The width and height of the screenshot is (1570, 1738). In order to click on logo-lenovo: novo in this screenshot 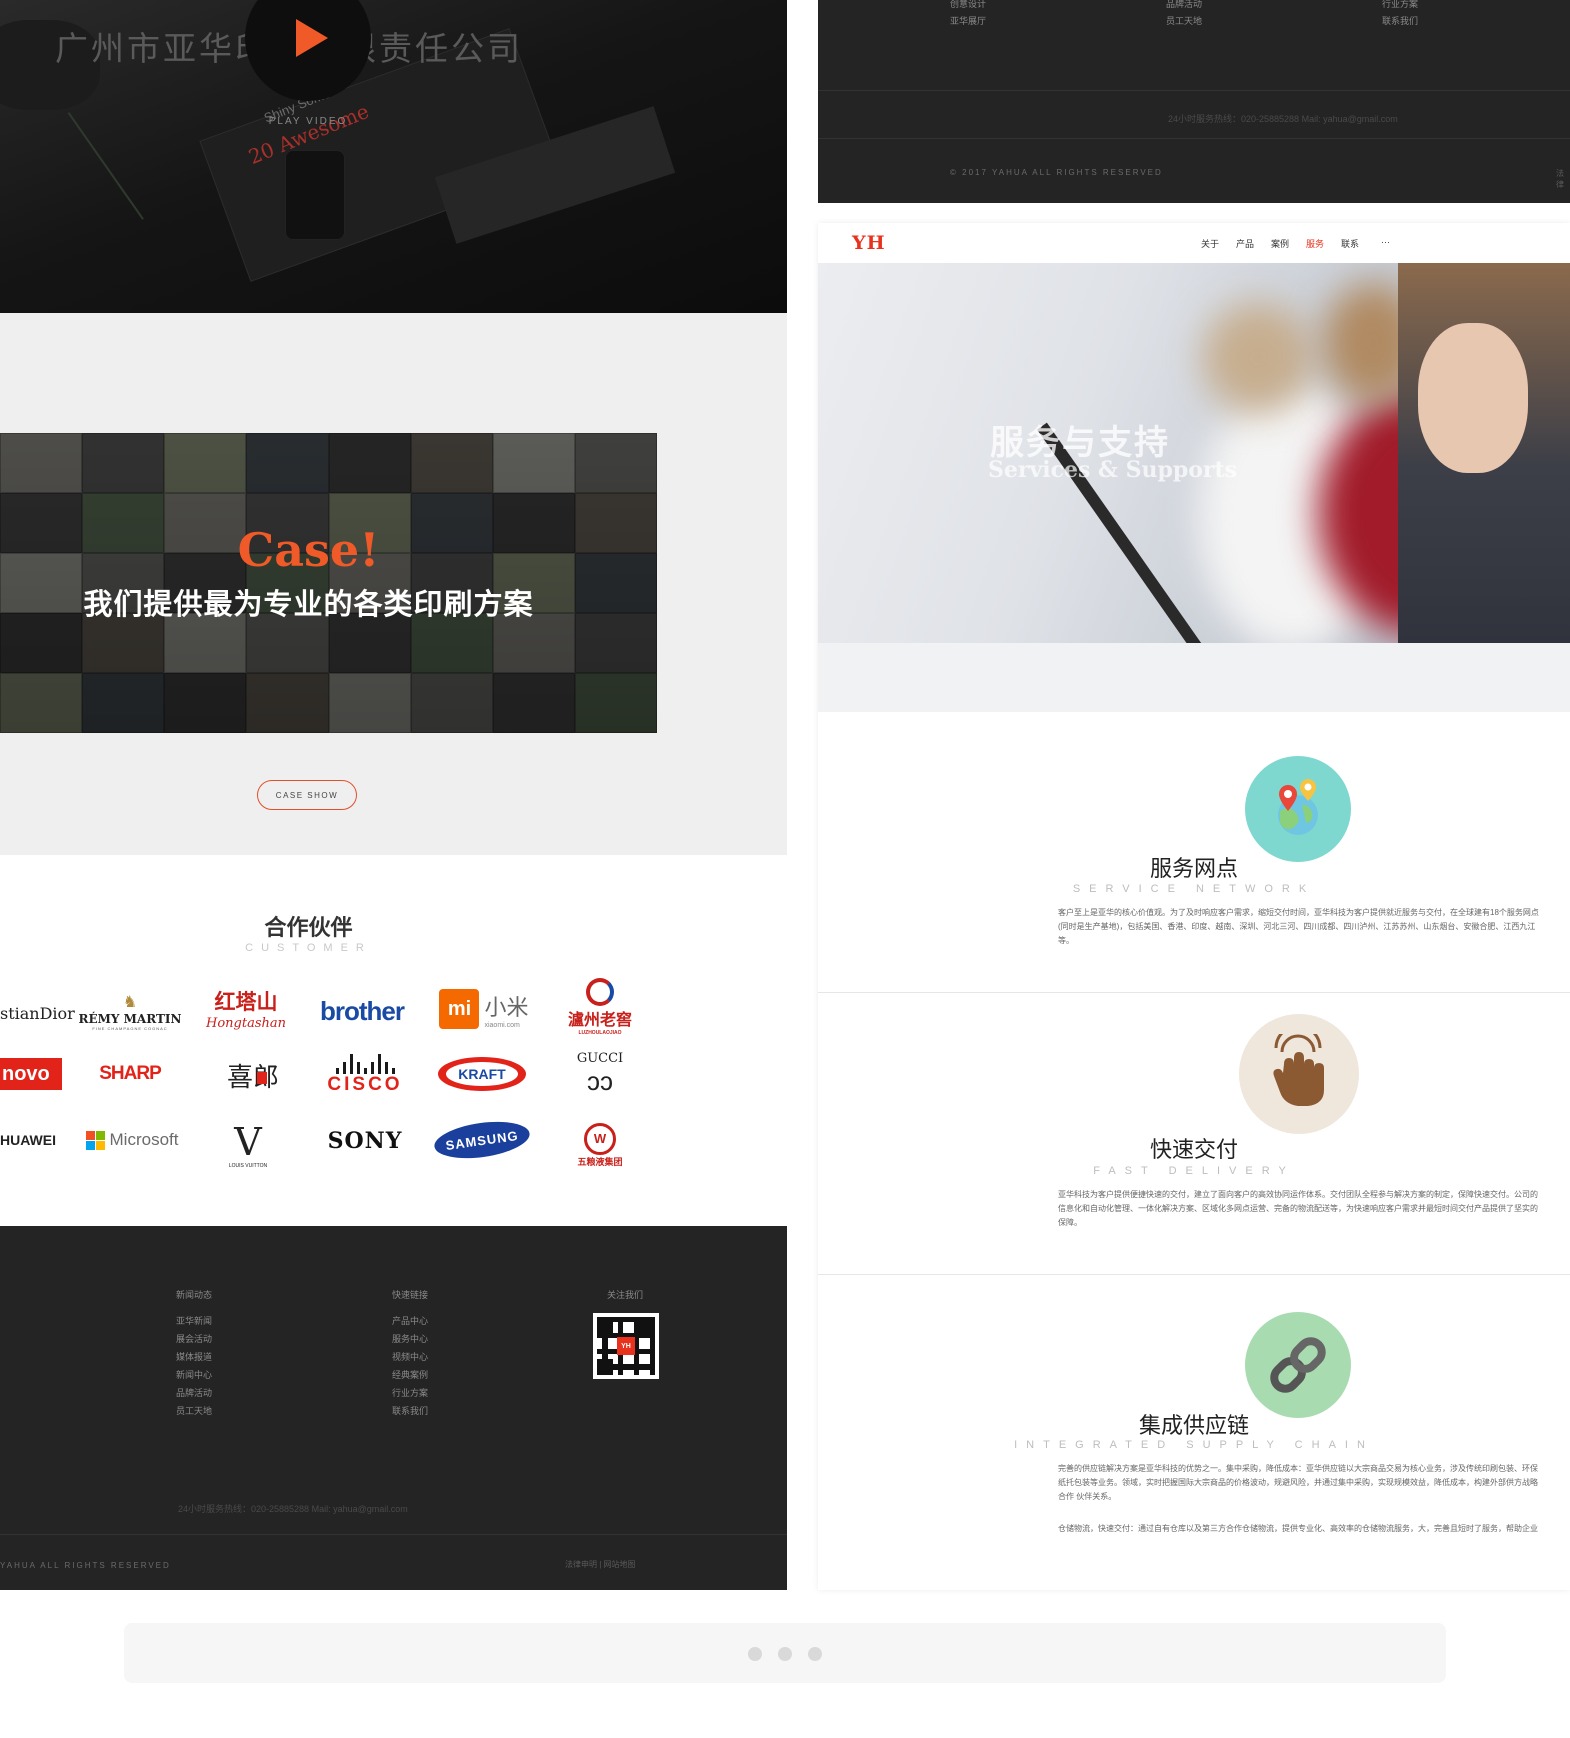, I will do `click(31, 1074)`.